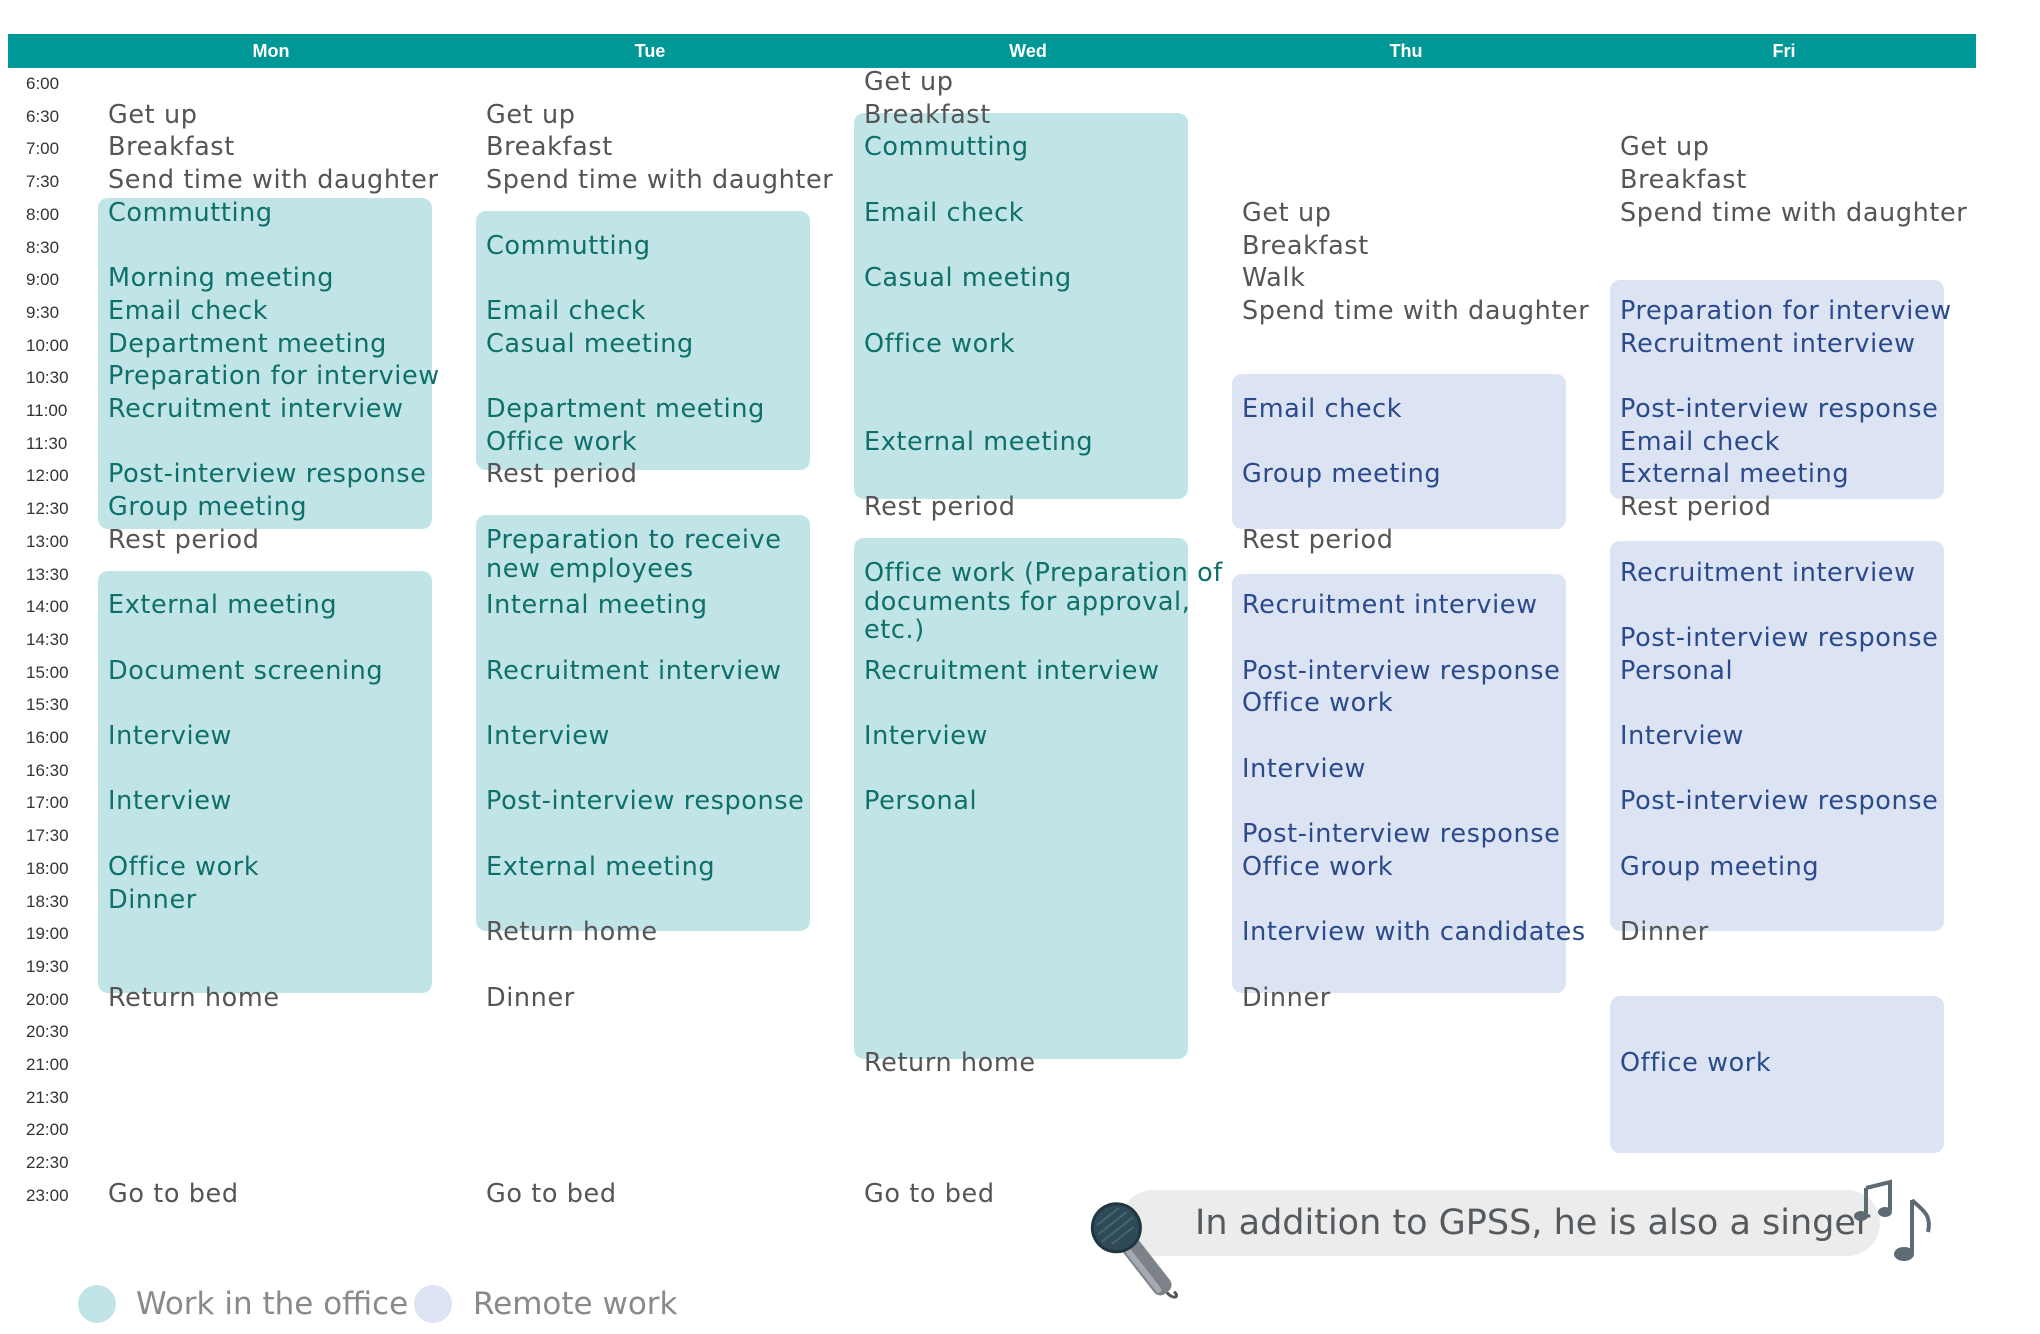 The width and height of the screenshot is (2040, 1334). Describe the element at coordinates (47, 770) in the screenshot. I see `time-label: 16:30` at that location.